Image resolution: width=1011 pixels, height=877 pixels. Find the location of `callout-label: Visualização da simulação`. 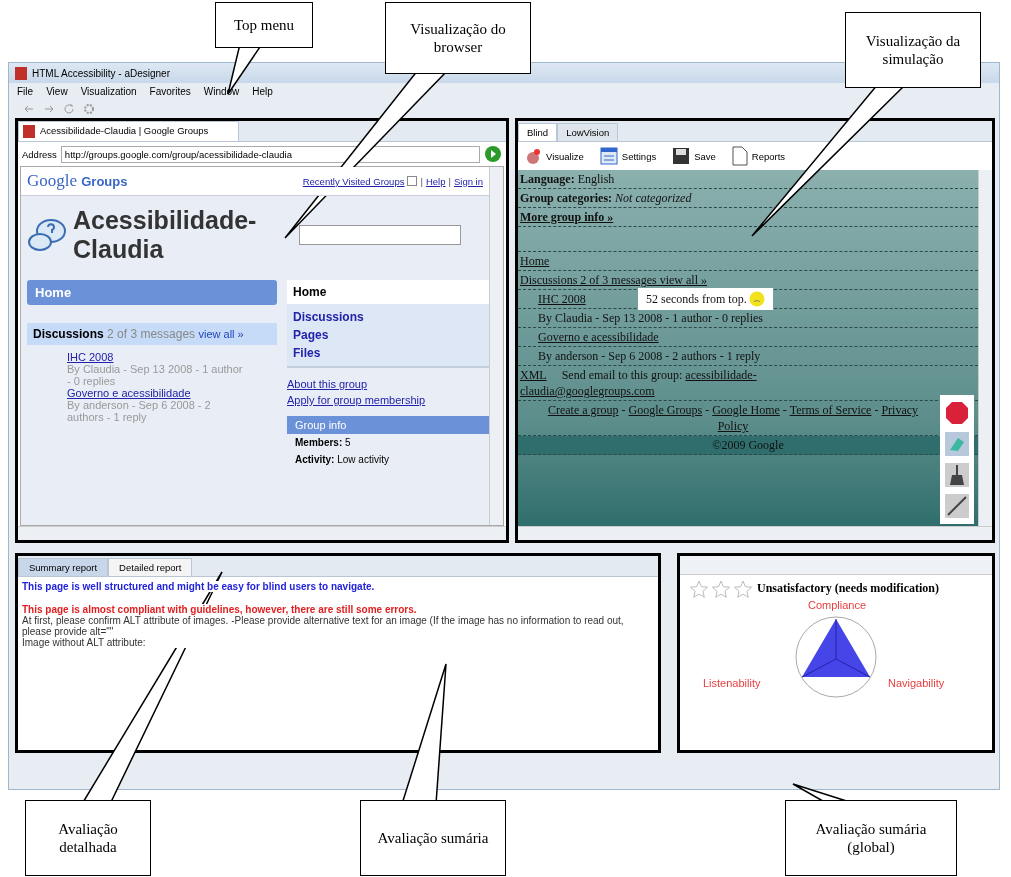

callout-label: Visualização da simulação is located at coordinates (913, 50).